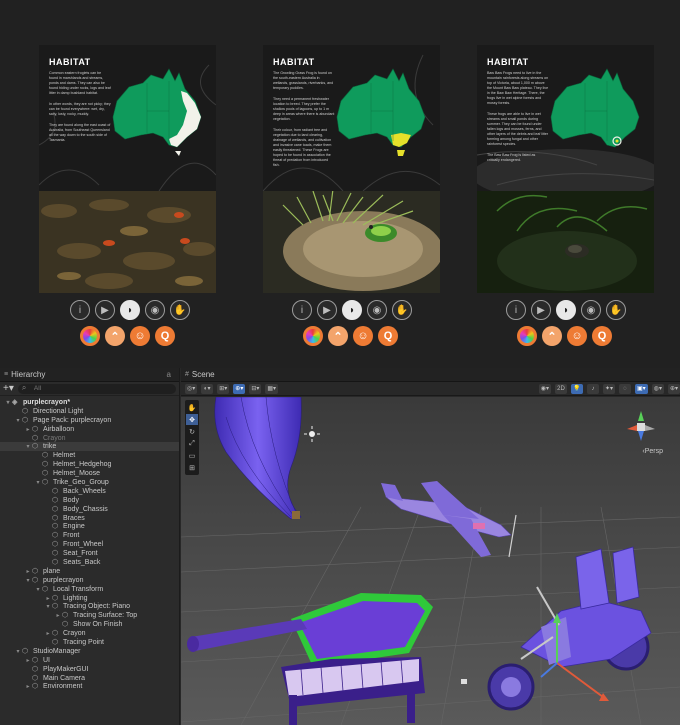  What do you see at coordinates (576, 388) in the screenshot?
I see `lighting-toggle: 💡` at bounding box center [576, 388].